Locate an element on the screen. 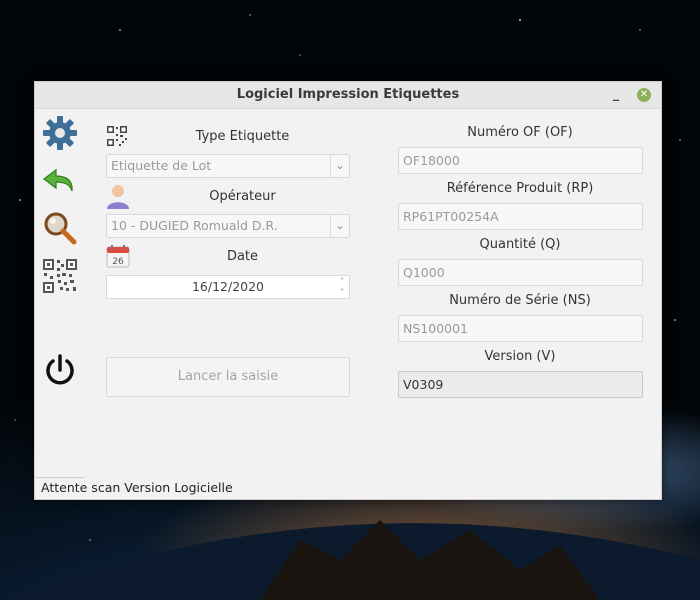  status-separator is located at coordinates (60, 477).